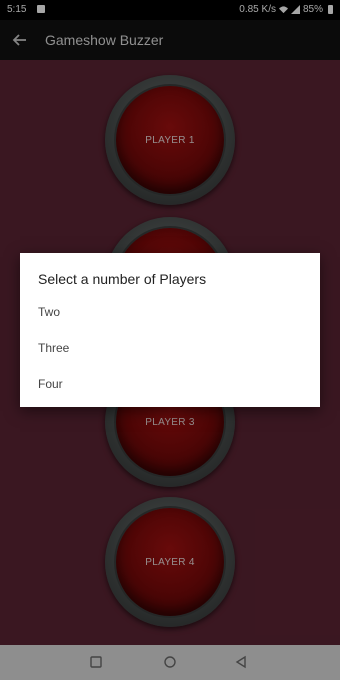 The height and width of the screenshot is (680, 340). I want to click on dialog-title: Select a number of Players, so click(122, 279).